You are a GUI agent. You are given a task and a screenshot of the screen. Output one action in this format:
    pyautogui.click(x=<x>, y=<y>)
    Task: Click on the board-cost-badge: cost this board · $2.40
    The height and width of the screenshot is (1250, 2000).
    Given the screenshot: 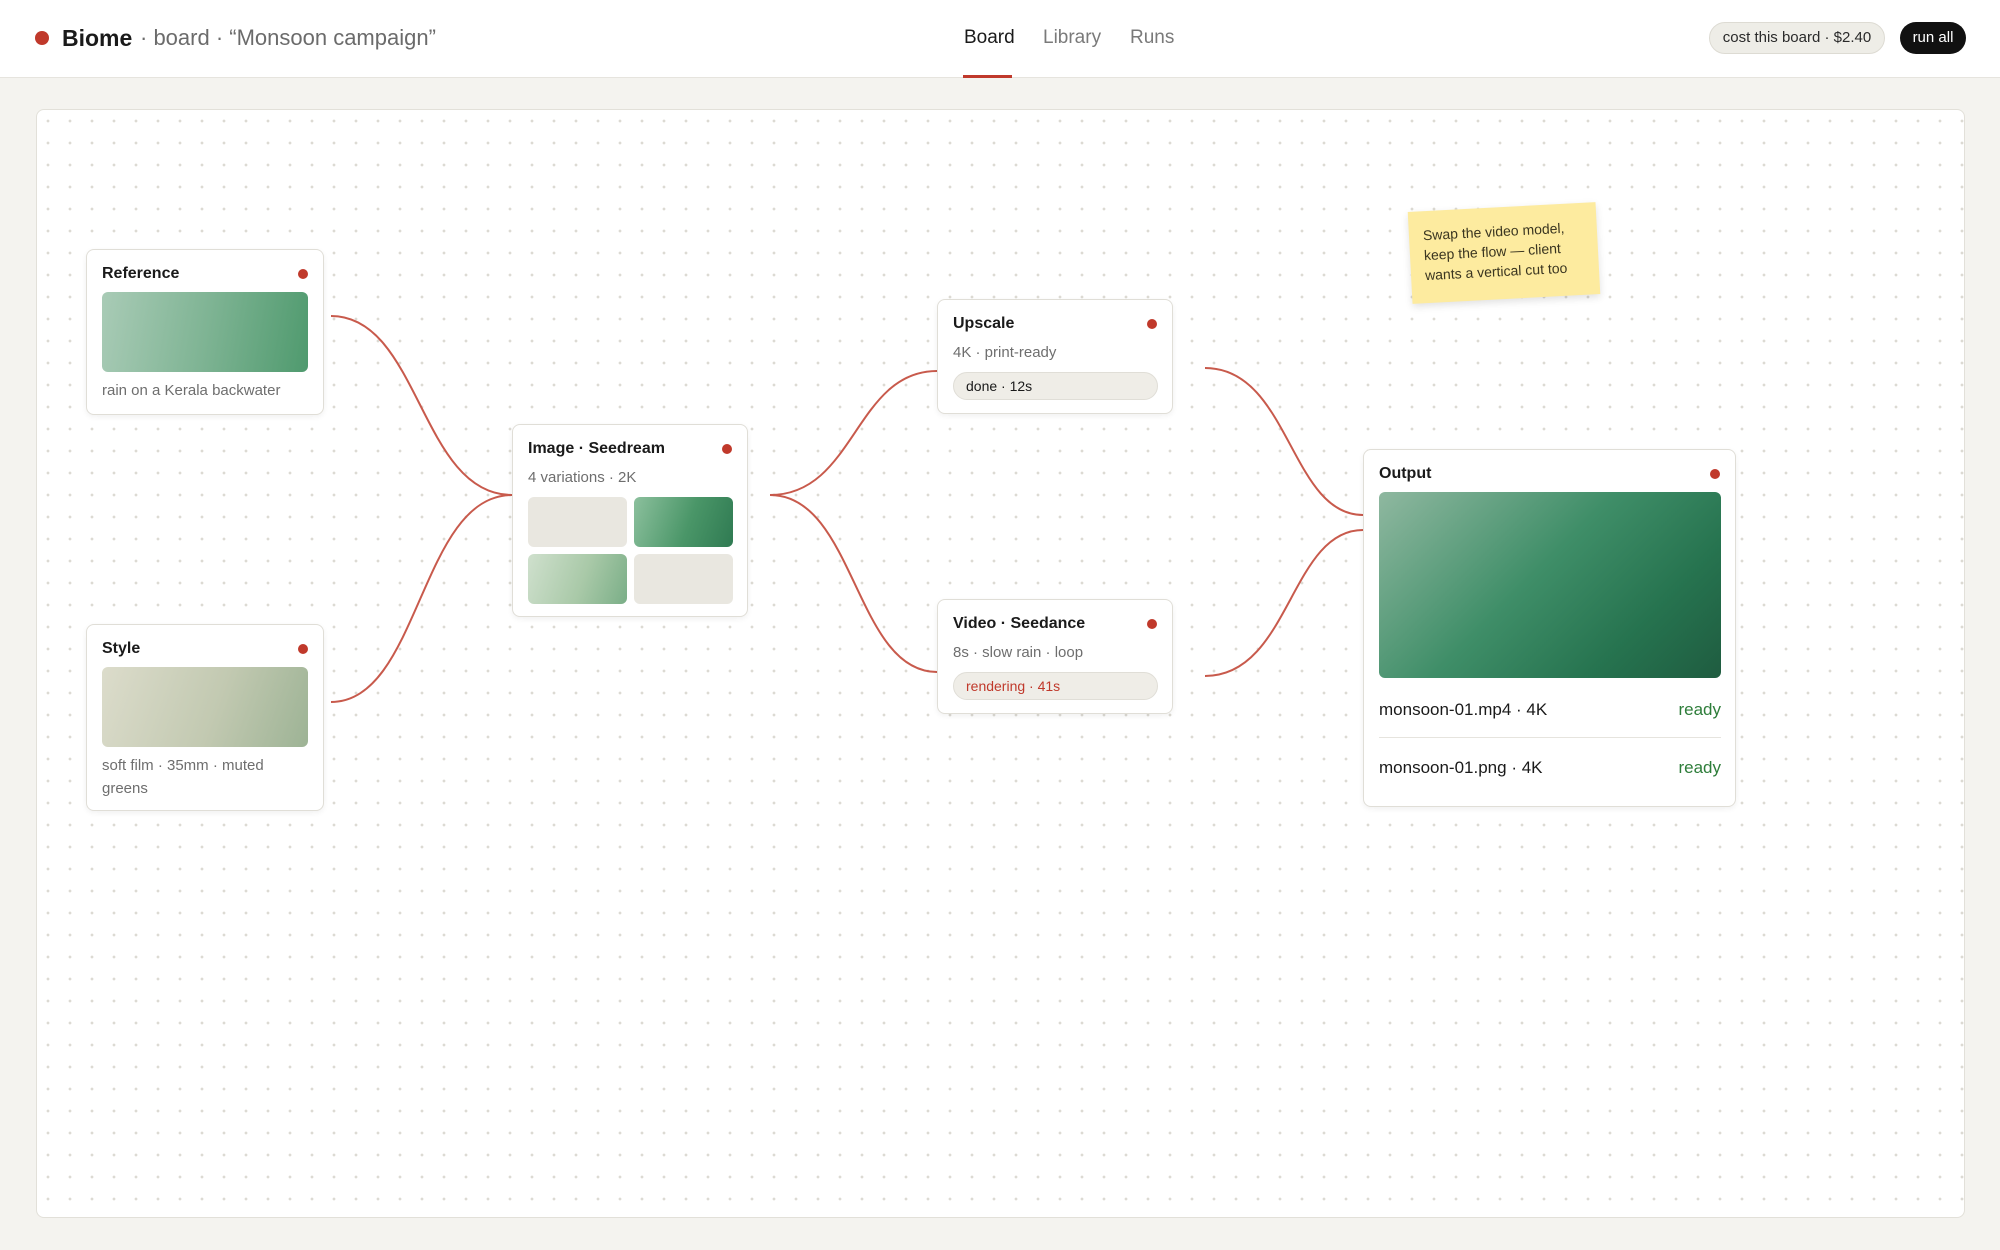 What is the action you would take?
    pyautogui.click(x=1797, y=38)
    